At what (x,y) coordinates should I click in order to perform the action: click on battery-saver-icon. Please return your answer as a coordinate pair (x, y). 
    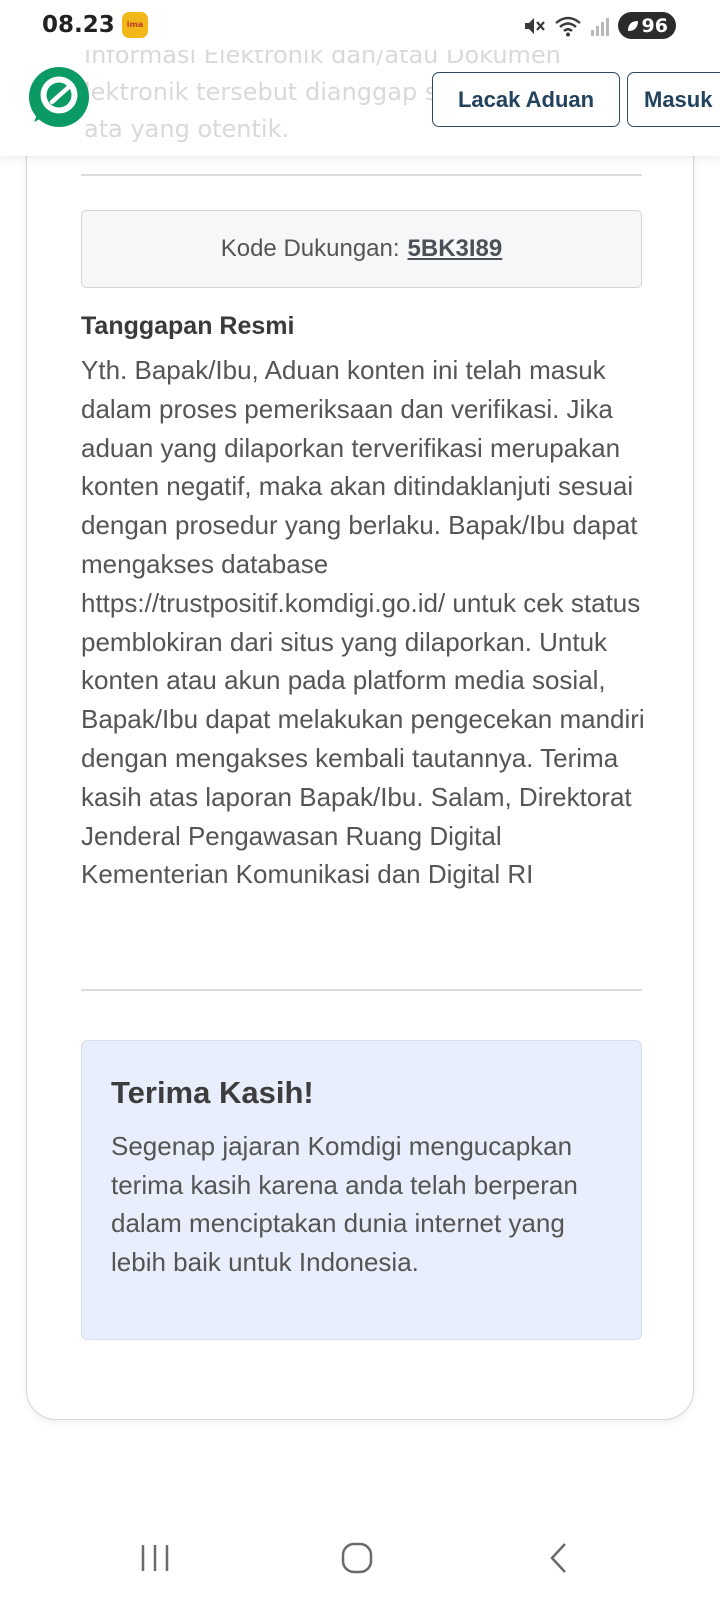
    Looking at the image, I should click on (632, 25).